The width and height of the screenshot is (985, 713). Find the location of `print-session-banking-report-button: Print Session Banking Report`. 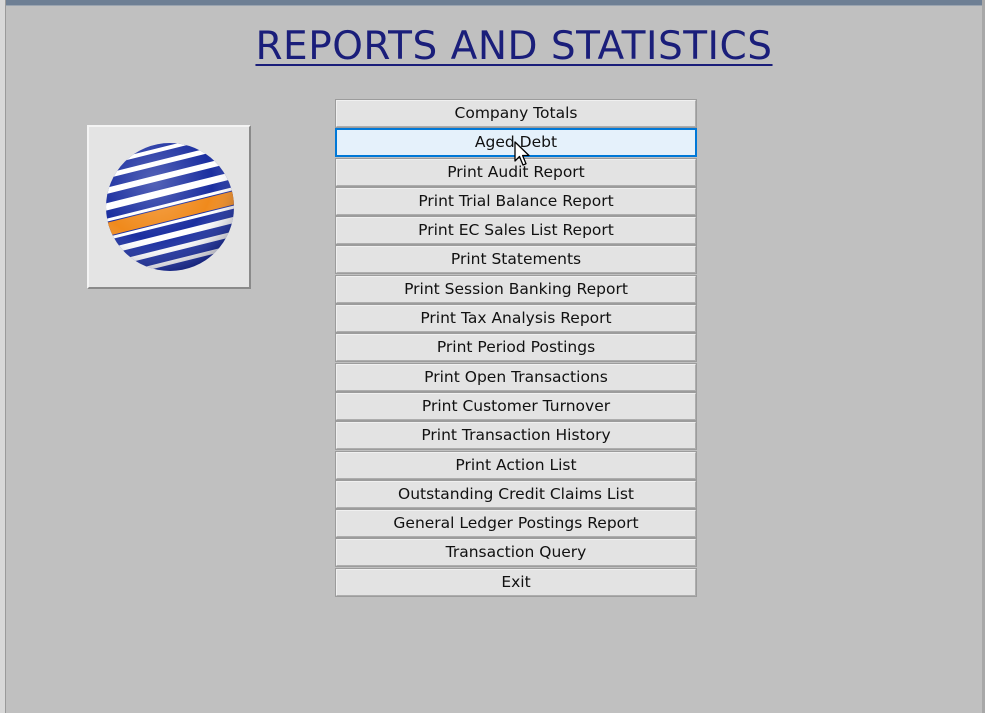

print-session-banking-report-button: Print Session Banking Report is located at coordinates (516, 289).